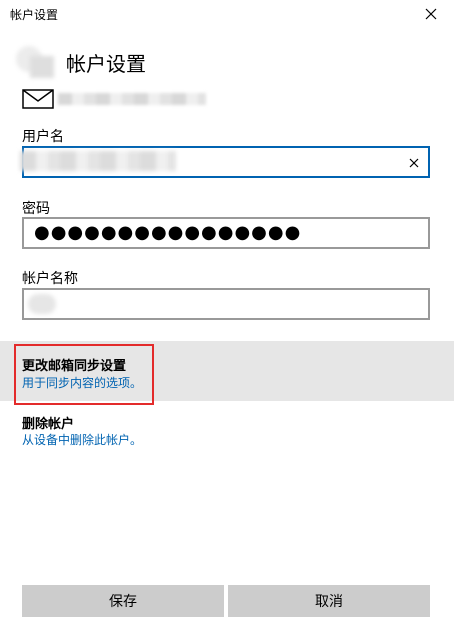 This screenshot has height=626, width=454. Describe the element at coordinates (48, 424) in the screenshot. I see `delete-account-title: 删除帐户` at that location.